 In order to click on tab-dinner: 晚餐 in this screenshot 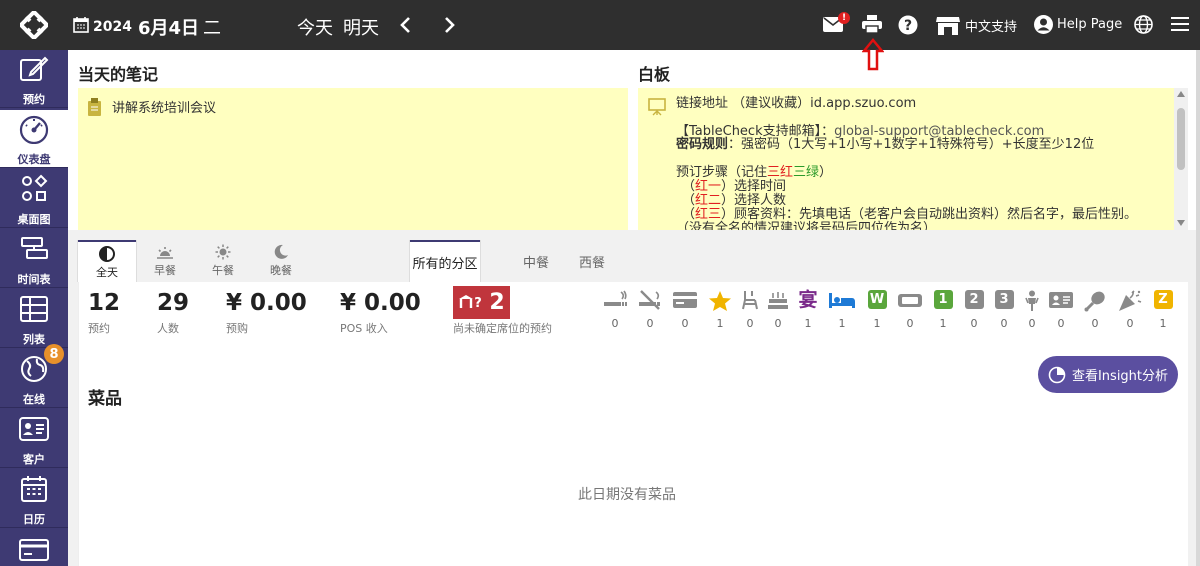, I will do `click(281, 261)`.